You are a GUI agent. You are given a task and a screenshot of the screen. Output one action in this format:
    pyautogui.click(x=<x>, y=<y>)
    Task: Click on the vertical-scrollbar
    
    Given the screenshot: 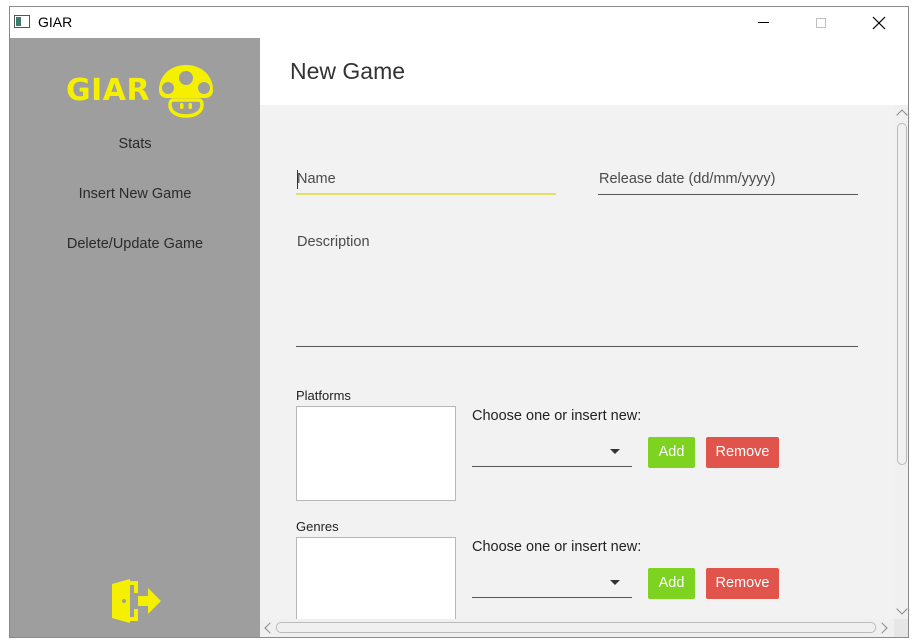 What is the action you would take?
    pyautogui.click(x=901, y=362)
    